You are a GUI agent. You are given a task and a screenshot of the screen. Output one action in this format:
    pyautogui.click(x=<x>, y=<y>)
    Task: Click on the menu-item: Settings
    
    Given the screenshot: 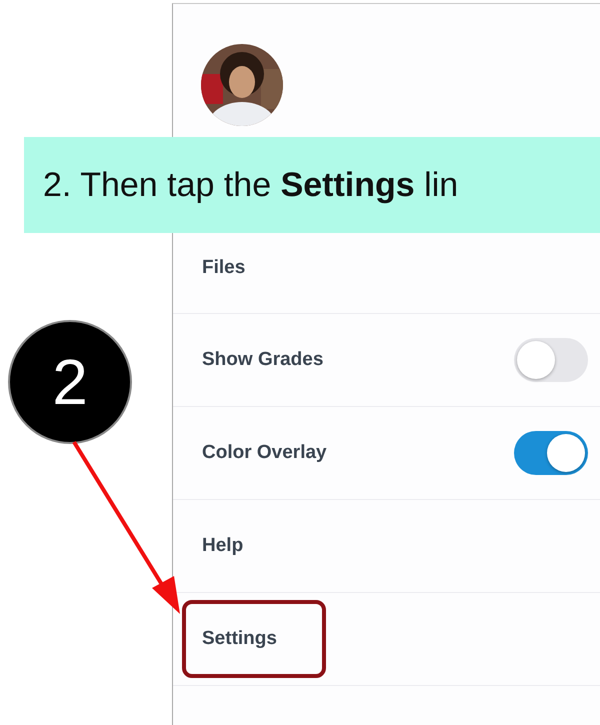 What is the action you would take?
    pyautogui.click(x=386, y=639)
    